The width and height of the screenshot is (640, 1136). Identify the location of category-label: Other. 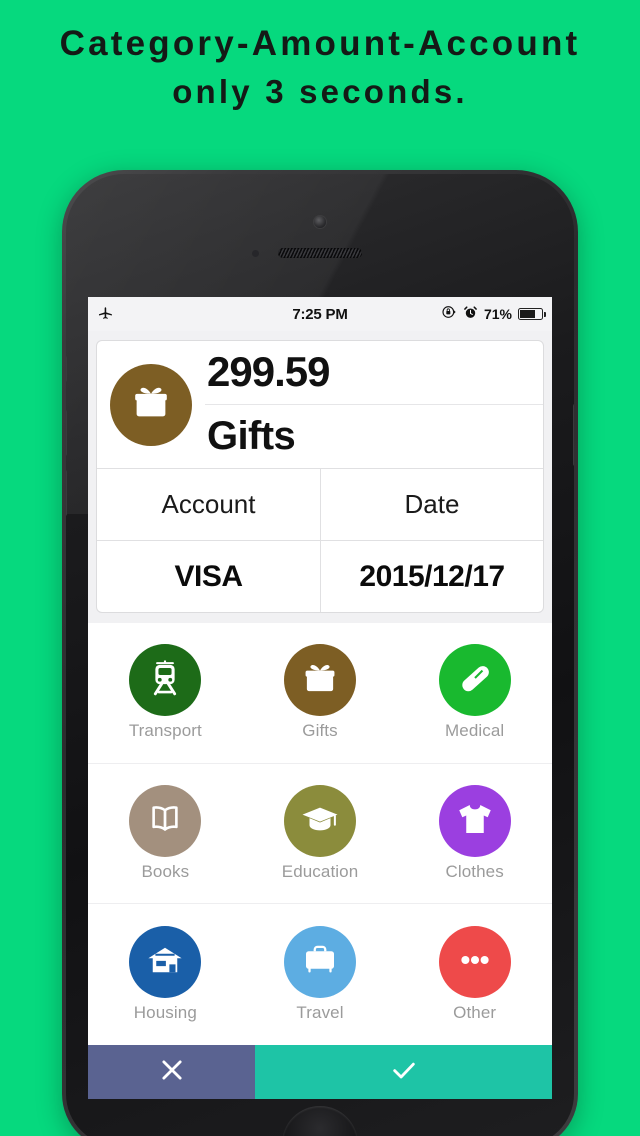
(475, 1013).